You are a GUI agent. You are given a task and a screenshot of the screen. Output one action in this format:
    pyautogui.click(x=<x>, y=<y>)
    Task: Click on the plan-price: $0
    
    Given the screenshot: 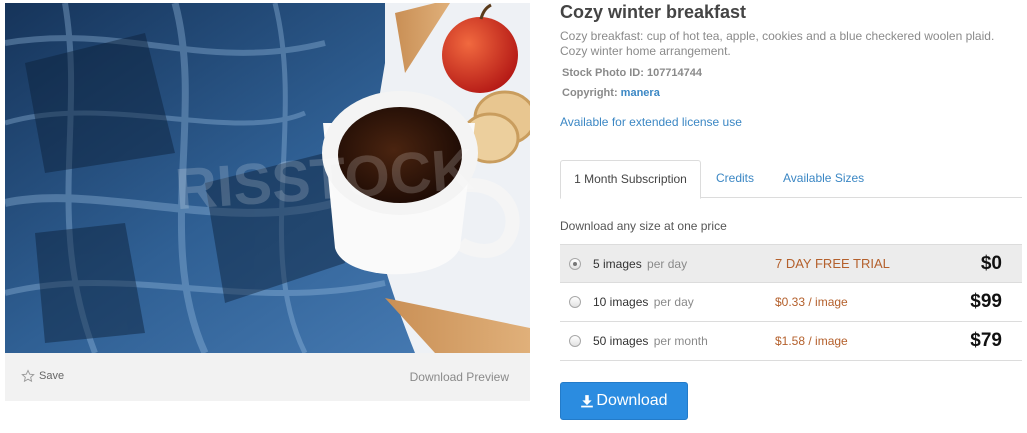 What is the action you would take?
    pyautogui.click(x=991, y=263)
    